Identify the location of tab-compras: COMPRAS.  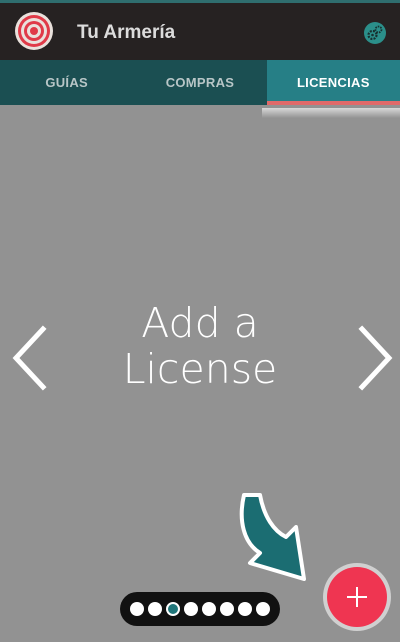
(199, 82).